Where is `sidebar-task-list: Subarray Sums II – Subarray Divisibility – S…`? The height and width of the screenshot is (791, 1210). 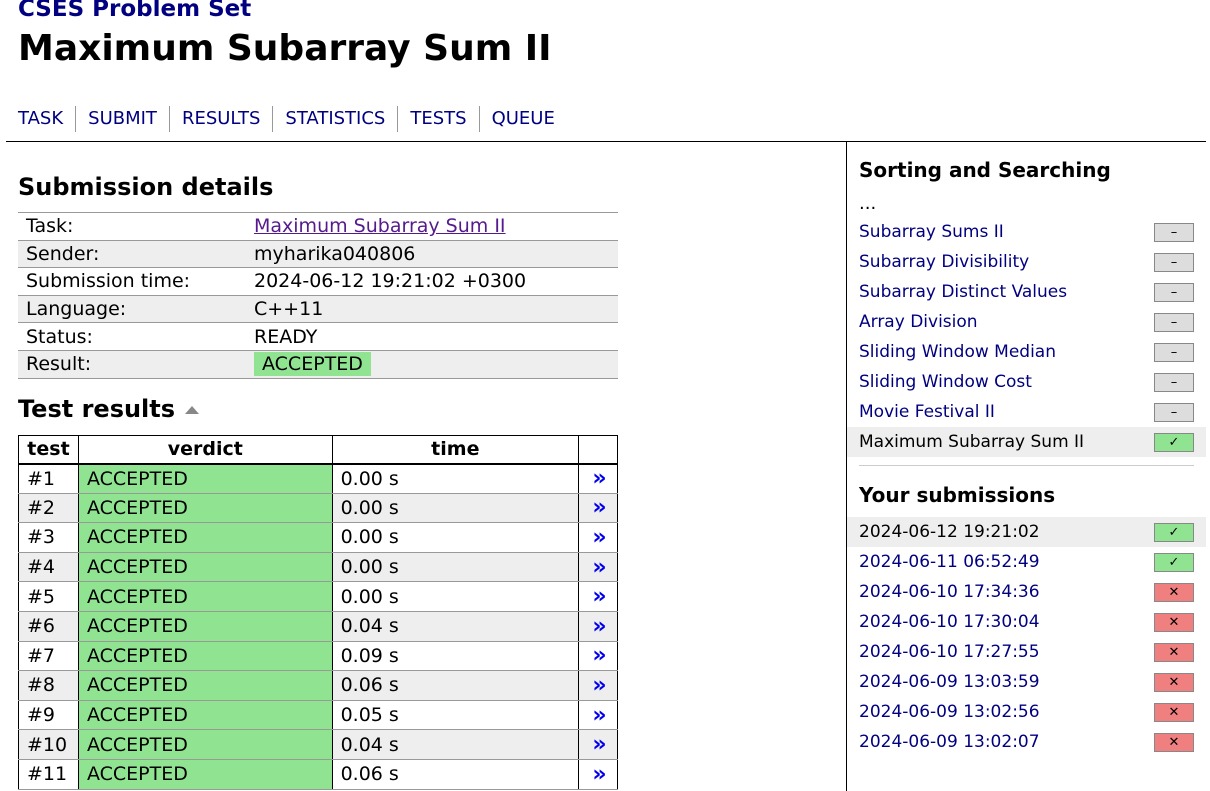 sidebar-task-list: Subarray Sums II – Subarray Divisibility – S… is located at coordinates (1026, 337).